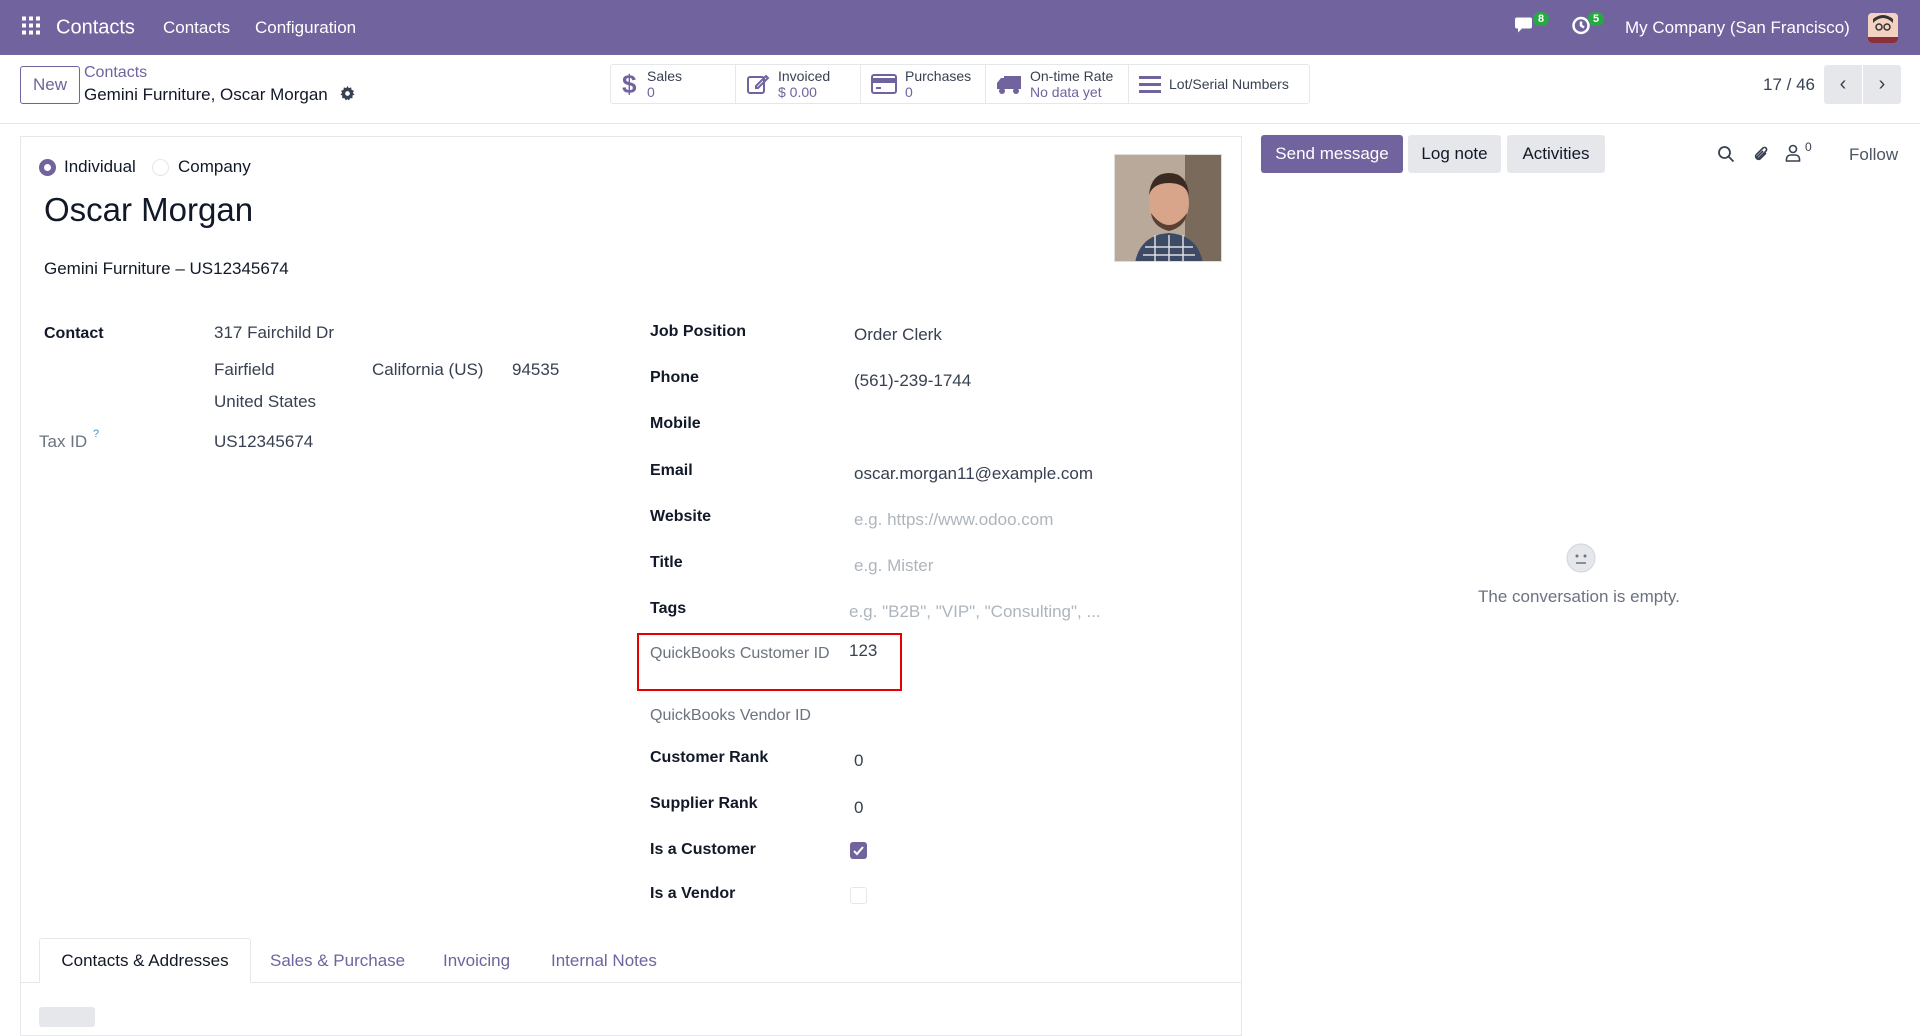 The width and height of the screenshot is (1920, 1036). What do you see at coordinates (244, 370) in the screenshot?
I see `city-field: Fairfield` at bounding box center [244, 370].